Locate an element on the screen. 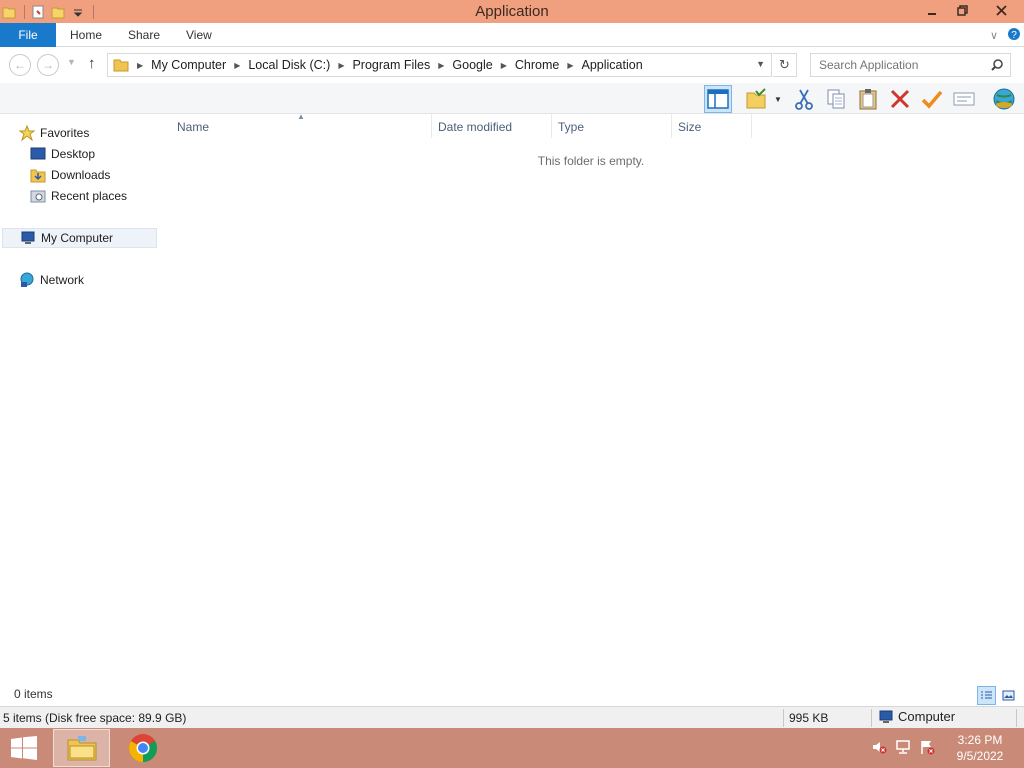  delete-button is located at coordinates (900, 99).